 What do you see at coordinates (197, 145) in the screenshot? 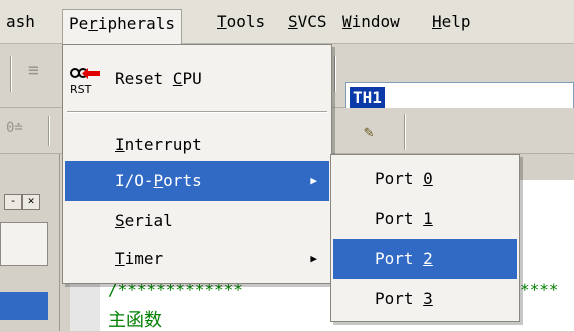
I see `menu-item-interrupt: Interrupt` at bounding box center [197, 145].